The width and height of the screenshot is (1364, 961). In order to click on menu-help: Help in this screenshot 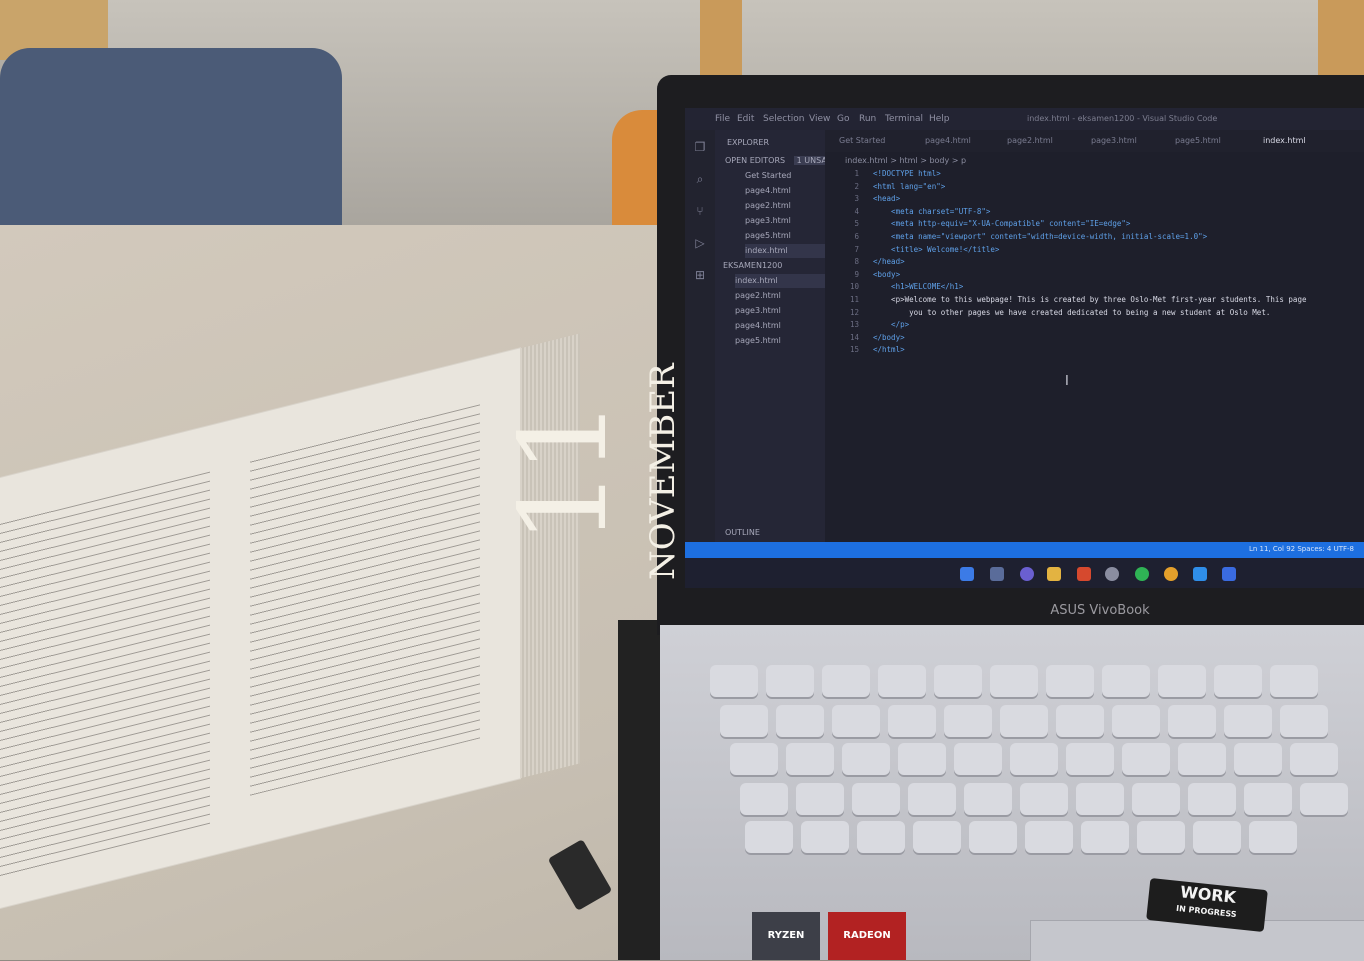, I will do `click(939, 119)`.